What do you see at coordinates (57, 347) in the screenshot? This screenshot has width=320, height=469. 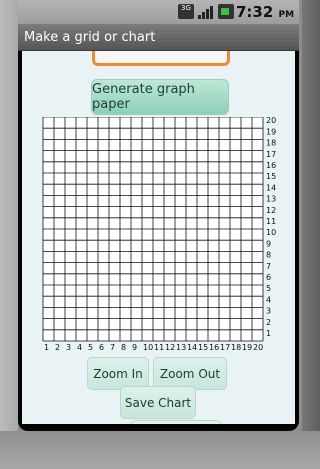 I see `x-tick-label: 2` at bounding box center [57, 347].